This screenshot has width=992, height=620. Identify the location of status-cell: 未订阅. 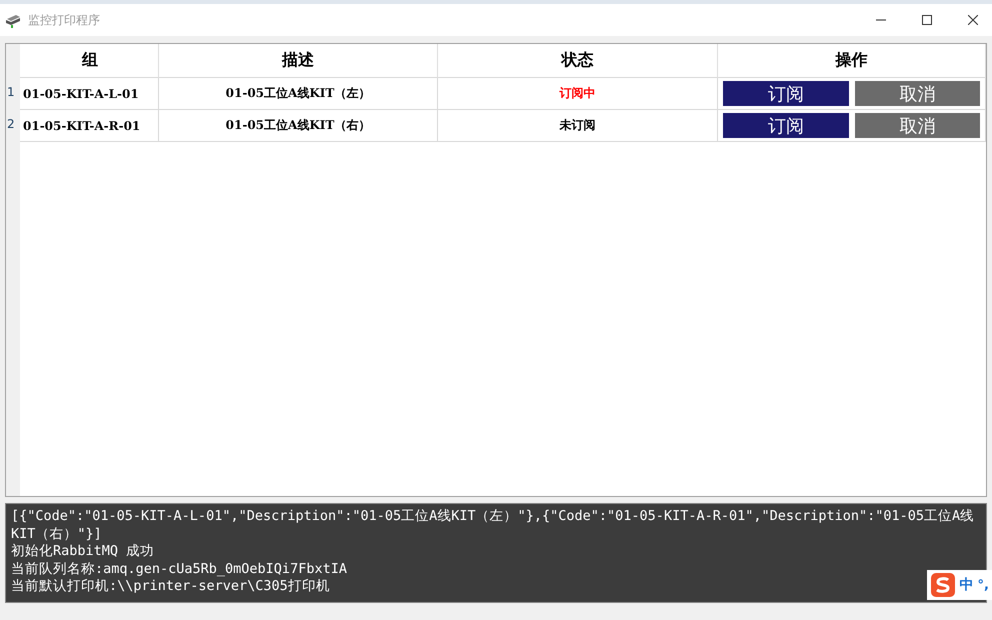
(578, 126).